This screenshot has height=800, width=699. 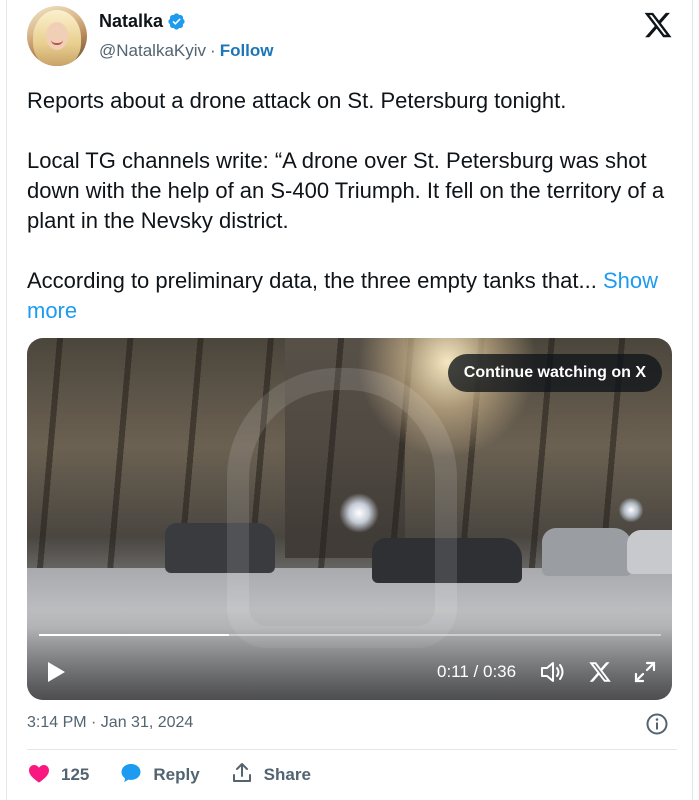 What do you see at coordinates (176, 21) in the screenshot?
I see `verified-badge-icon` at bounding box center [176, 21].